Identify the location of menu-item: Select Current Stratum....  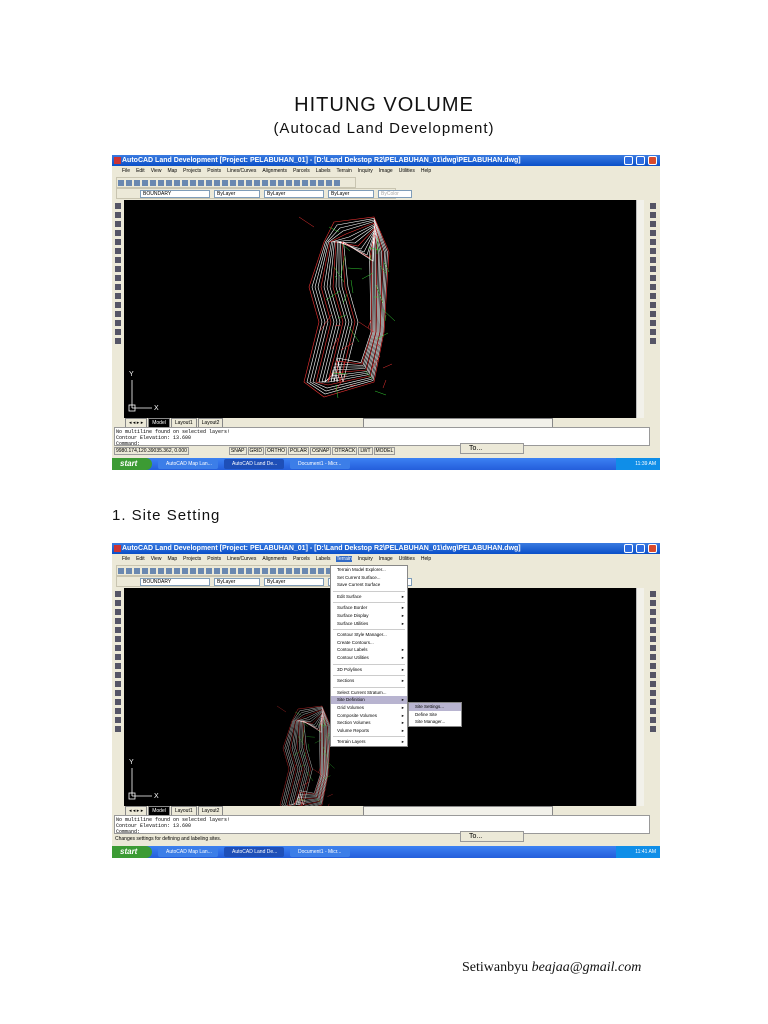
(369, 693).